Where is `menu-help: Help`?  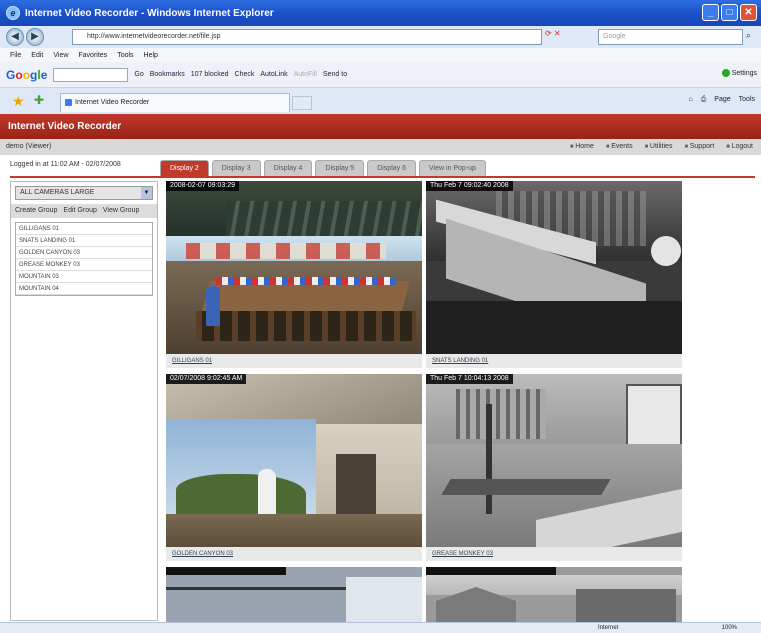
menu-help: Help is located at coordinates (151, 55).